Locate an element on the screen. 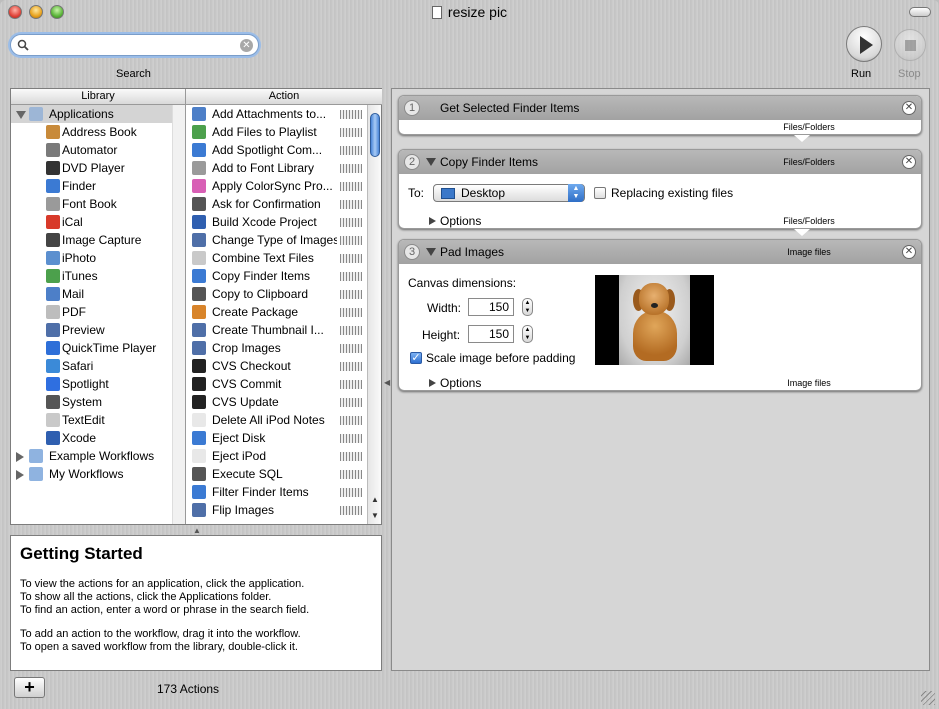 The height and width of the screenshot is (709, 939). library-item: Image Capture is located at coordinates (91, 240).